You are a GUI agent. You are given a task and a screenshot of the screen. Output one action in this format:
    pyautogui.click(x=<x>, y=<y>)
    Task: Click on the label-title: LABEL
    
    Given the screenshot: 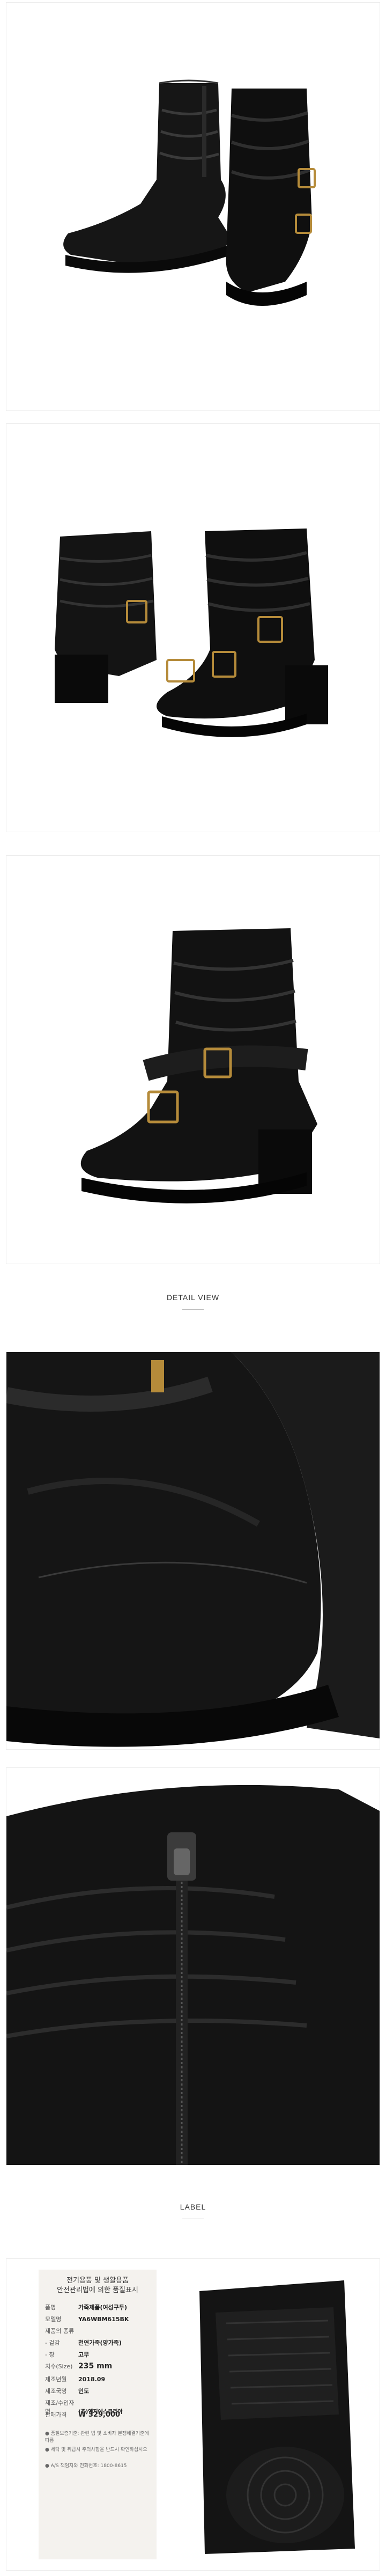 What is the action you would take?
    pyautogui.click(x=193, y=2207)
    